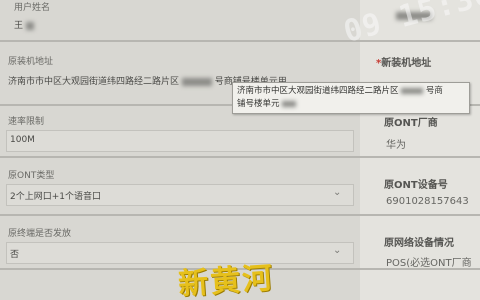 The height and width of the screenshot is (300, 480). I want to click on ont-type-select: 2个上网口+1个语音口 ⌄, so click(180, 195).